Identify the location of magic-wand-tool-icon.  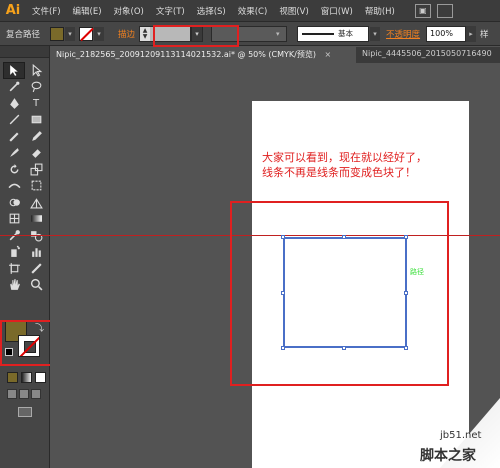
(14, 87).